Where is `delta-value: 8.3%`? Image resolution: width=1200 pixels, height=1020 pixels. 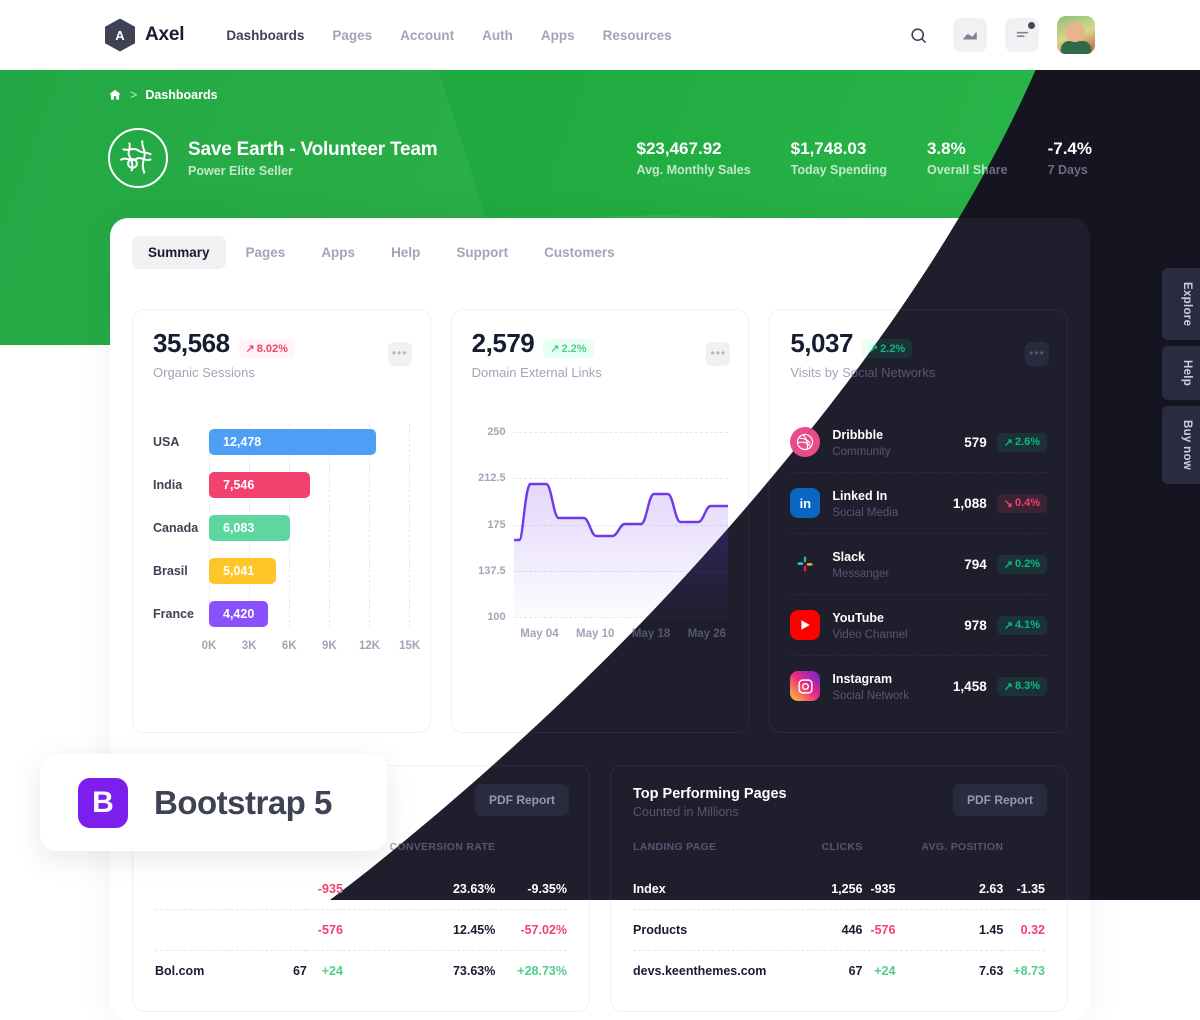
delta-value: 8.3% is located at coordinates (1027, 686).